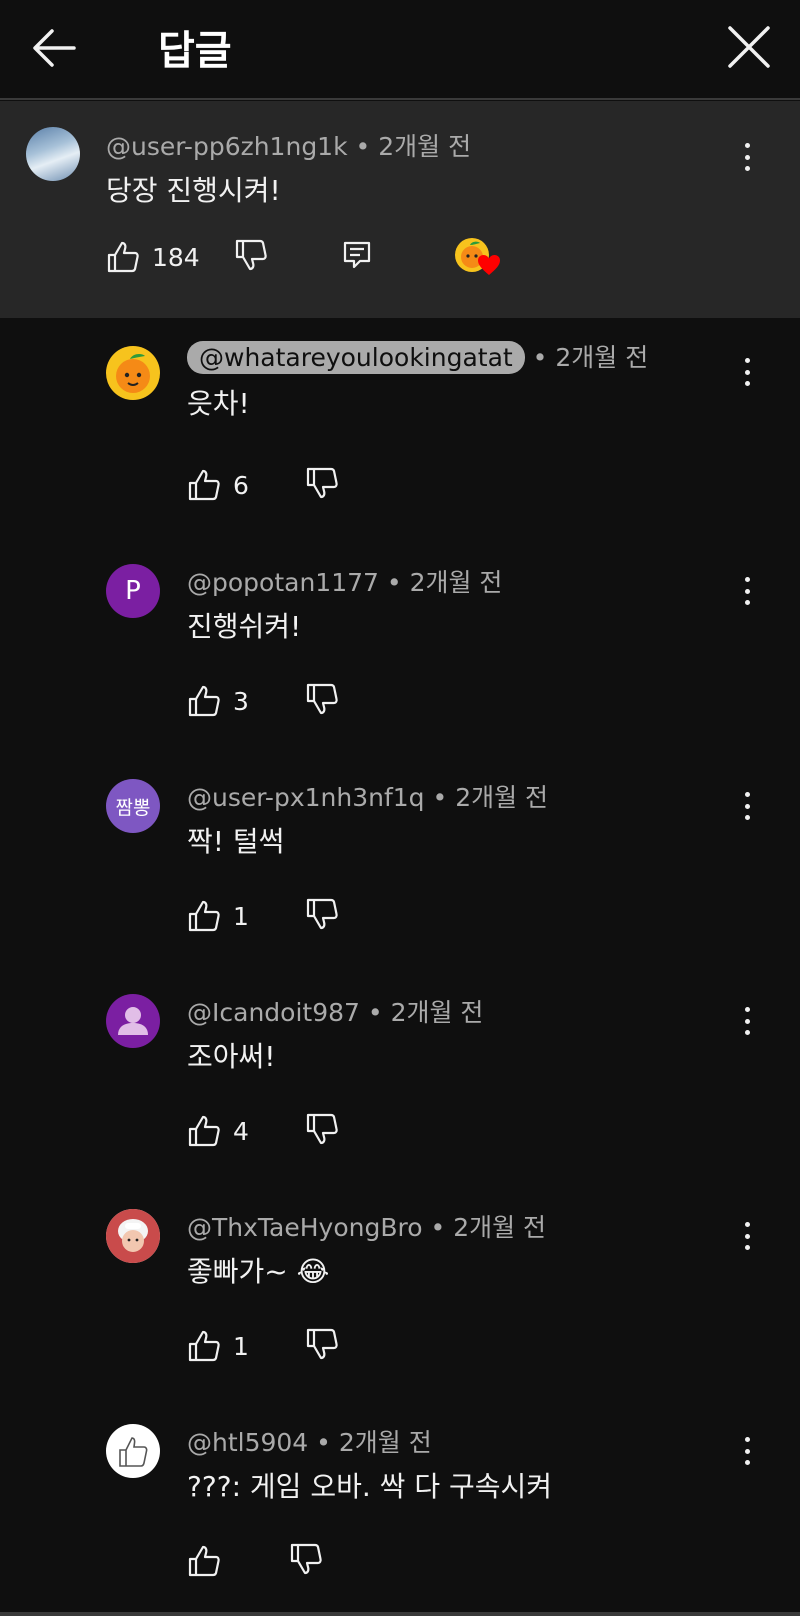 This screenshot has height=1616, width=800. I want to click on comment-meta: @Icandoit987 • 2개월 전, so click(335, 1012).